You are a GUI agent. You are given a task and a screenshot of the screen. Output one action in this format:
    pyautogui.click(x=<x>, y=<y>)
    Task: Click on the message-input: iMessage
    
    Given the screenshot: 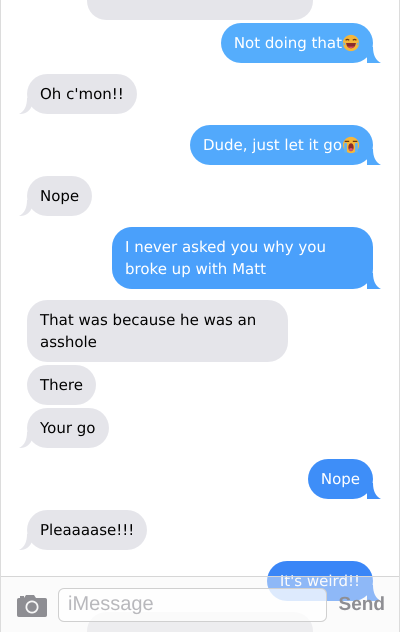 What is the action you would take?
    pyautogui.click(x=192, y=605)
    